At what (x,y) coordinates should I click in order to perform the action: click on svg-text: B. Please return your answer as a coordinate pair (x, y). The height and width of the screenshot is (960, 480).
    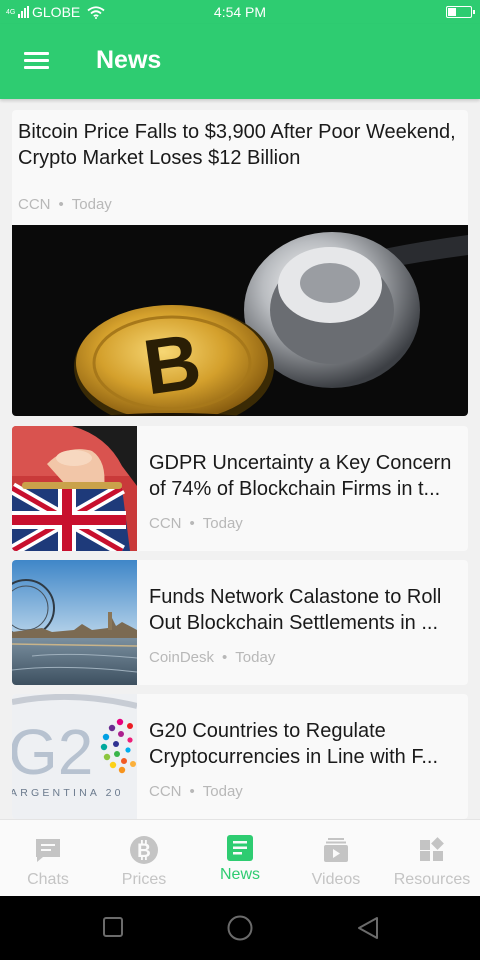
    Looking at the image, I should click on (144, 851).